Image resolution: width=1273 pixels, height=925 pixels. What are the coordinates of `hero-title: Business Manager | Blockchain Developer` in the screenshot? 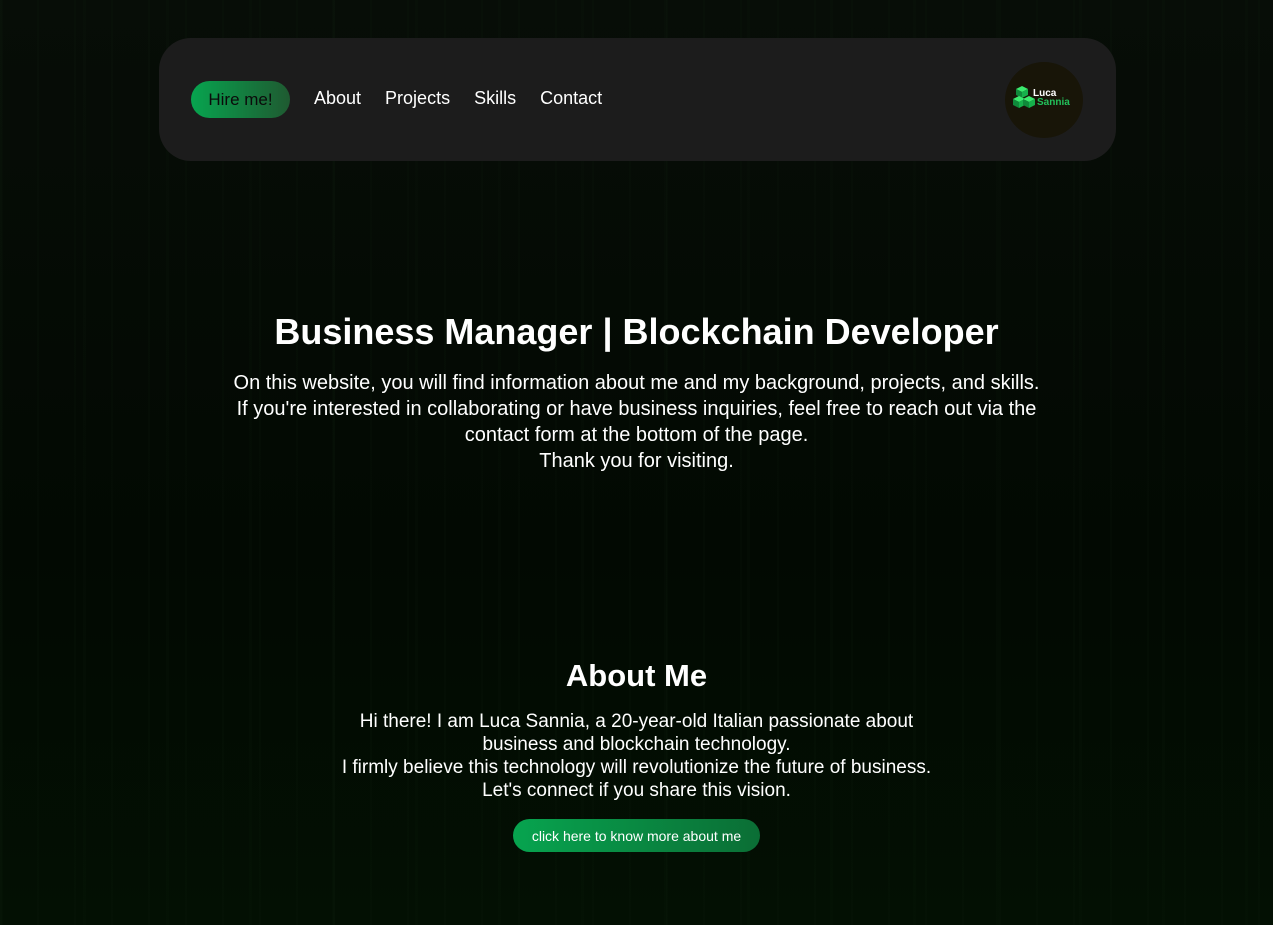 It's located at (636, 331).